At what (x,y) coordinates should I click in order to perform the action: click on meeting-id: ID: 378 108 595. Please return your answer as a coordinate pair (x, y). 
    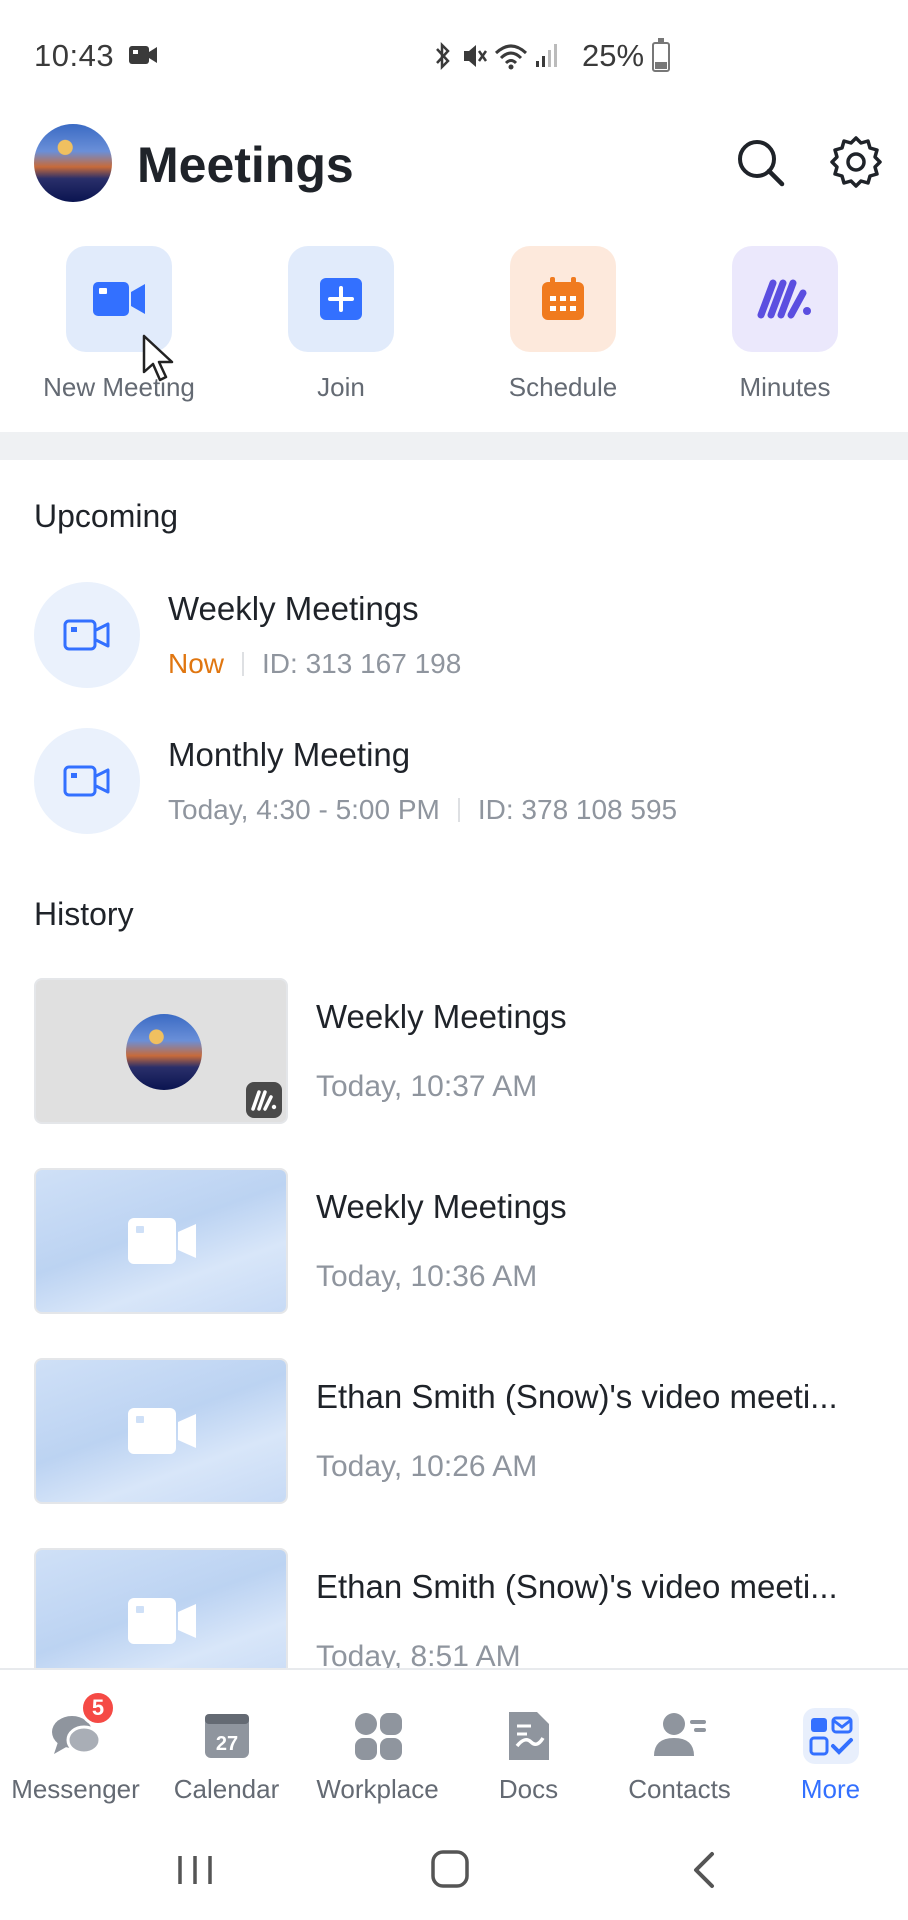
    Looking at the image, I should click on (577, 809).